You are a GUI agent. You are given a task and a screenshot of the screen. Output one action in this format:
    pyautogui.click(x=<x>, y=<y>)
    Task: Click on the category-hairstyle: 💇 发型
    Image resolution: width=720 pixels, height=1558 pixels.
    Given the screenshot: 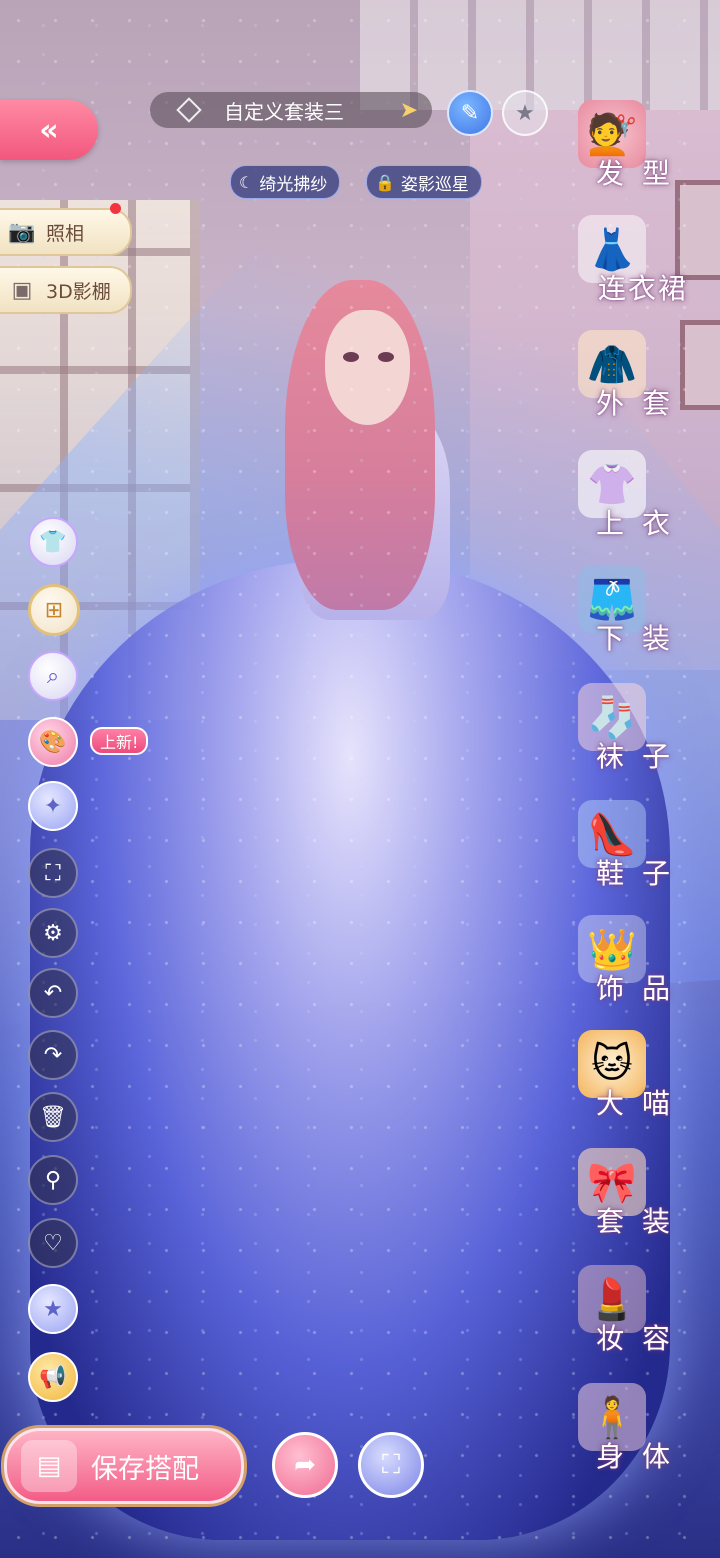 What is the action you would take?
    pyautogui.click(x=648, y=150)
    